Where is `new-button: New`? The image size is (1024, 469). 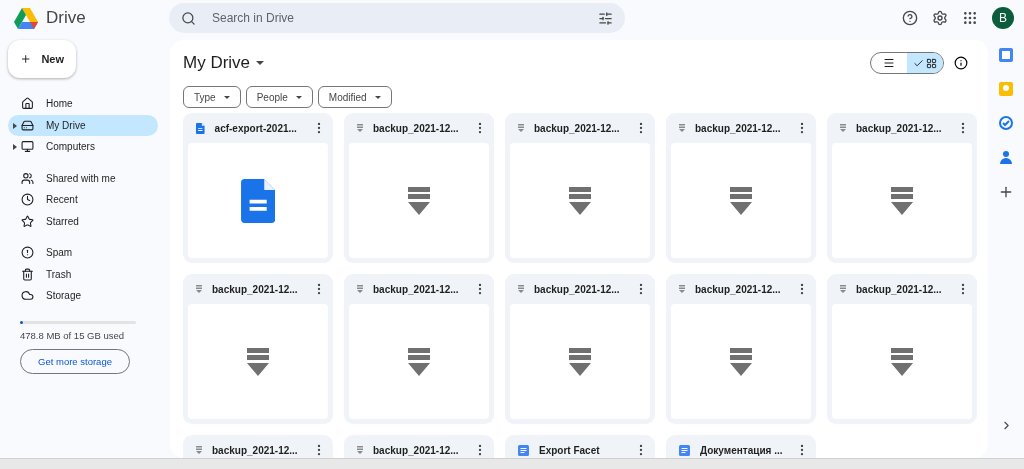 new-button: New is located at coordinates (42, 59).